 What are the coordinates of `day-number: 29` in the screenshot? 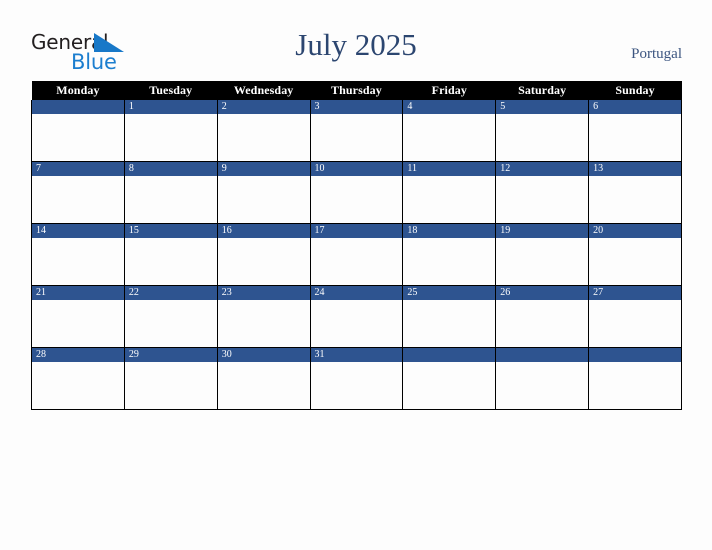 It's located at (170, 355).